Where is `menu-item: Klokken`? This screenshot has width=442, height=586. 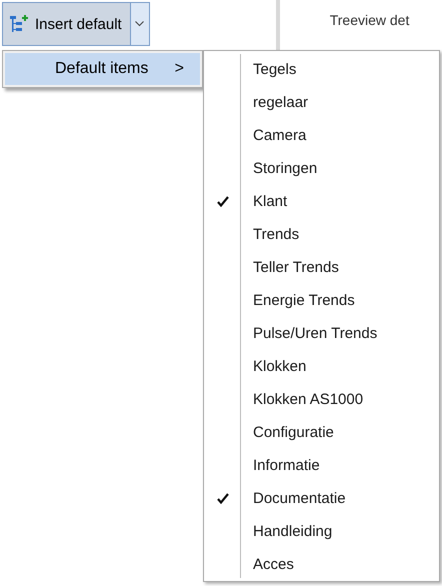 menu-item: Klokken is located at coordinates (321, 366).